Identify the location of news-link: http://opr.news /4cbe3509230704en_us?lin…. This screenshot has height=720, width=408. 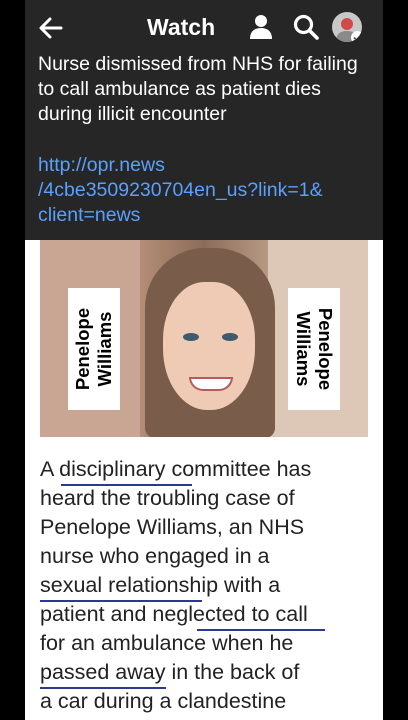
(205, 190).